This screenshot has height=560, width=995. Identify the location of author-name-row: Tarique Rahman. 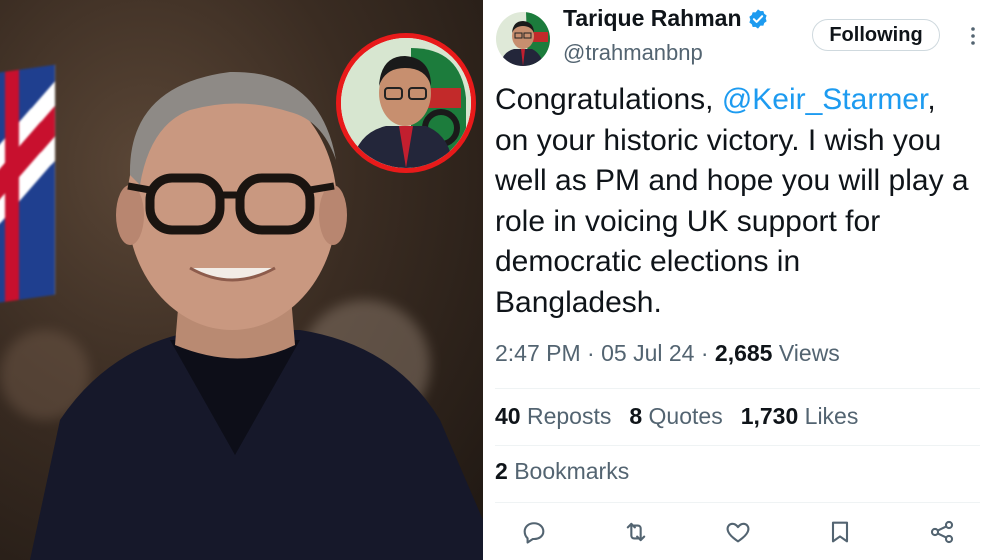
(666, 18).